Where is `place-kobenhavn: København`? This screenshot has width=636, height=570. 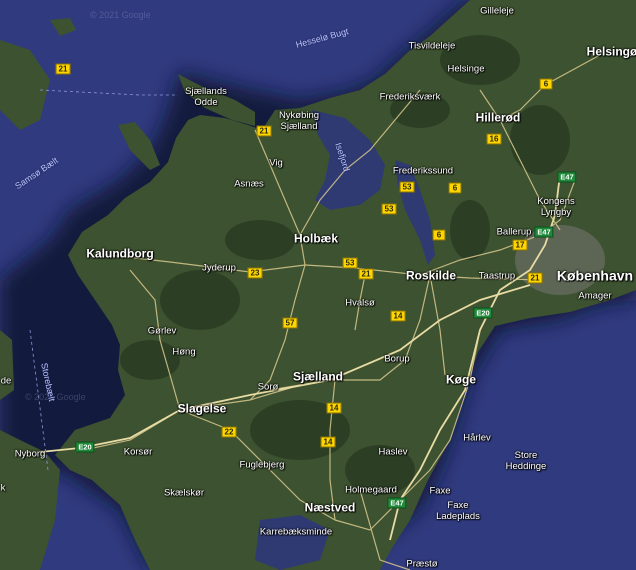 place-kobenhavn: København is located at coordinates (595, 276).